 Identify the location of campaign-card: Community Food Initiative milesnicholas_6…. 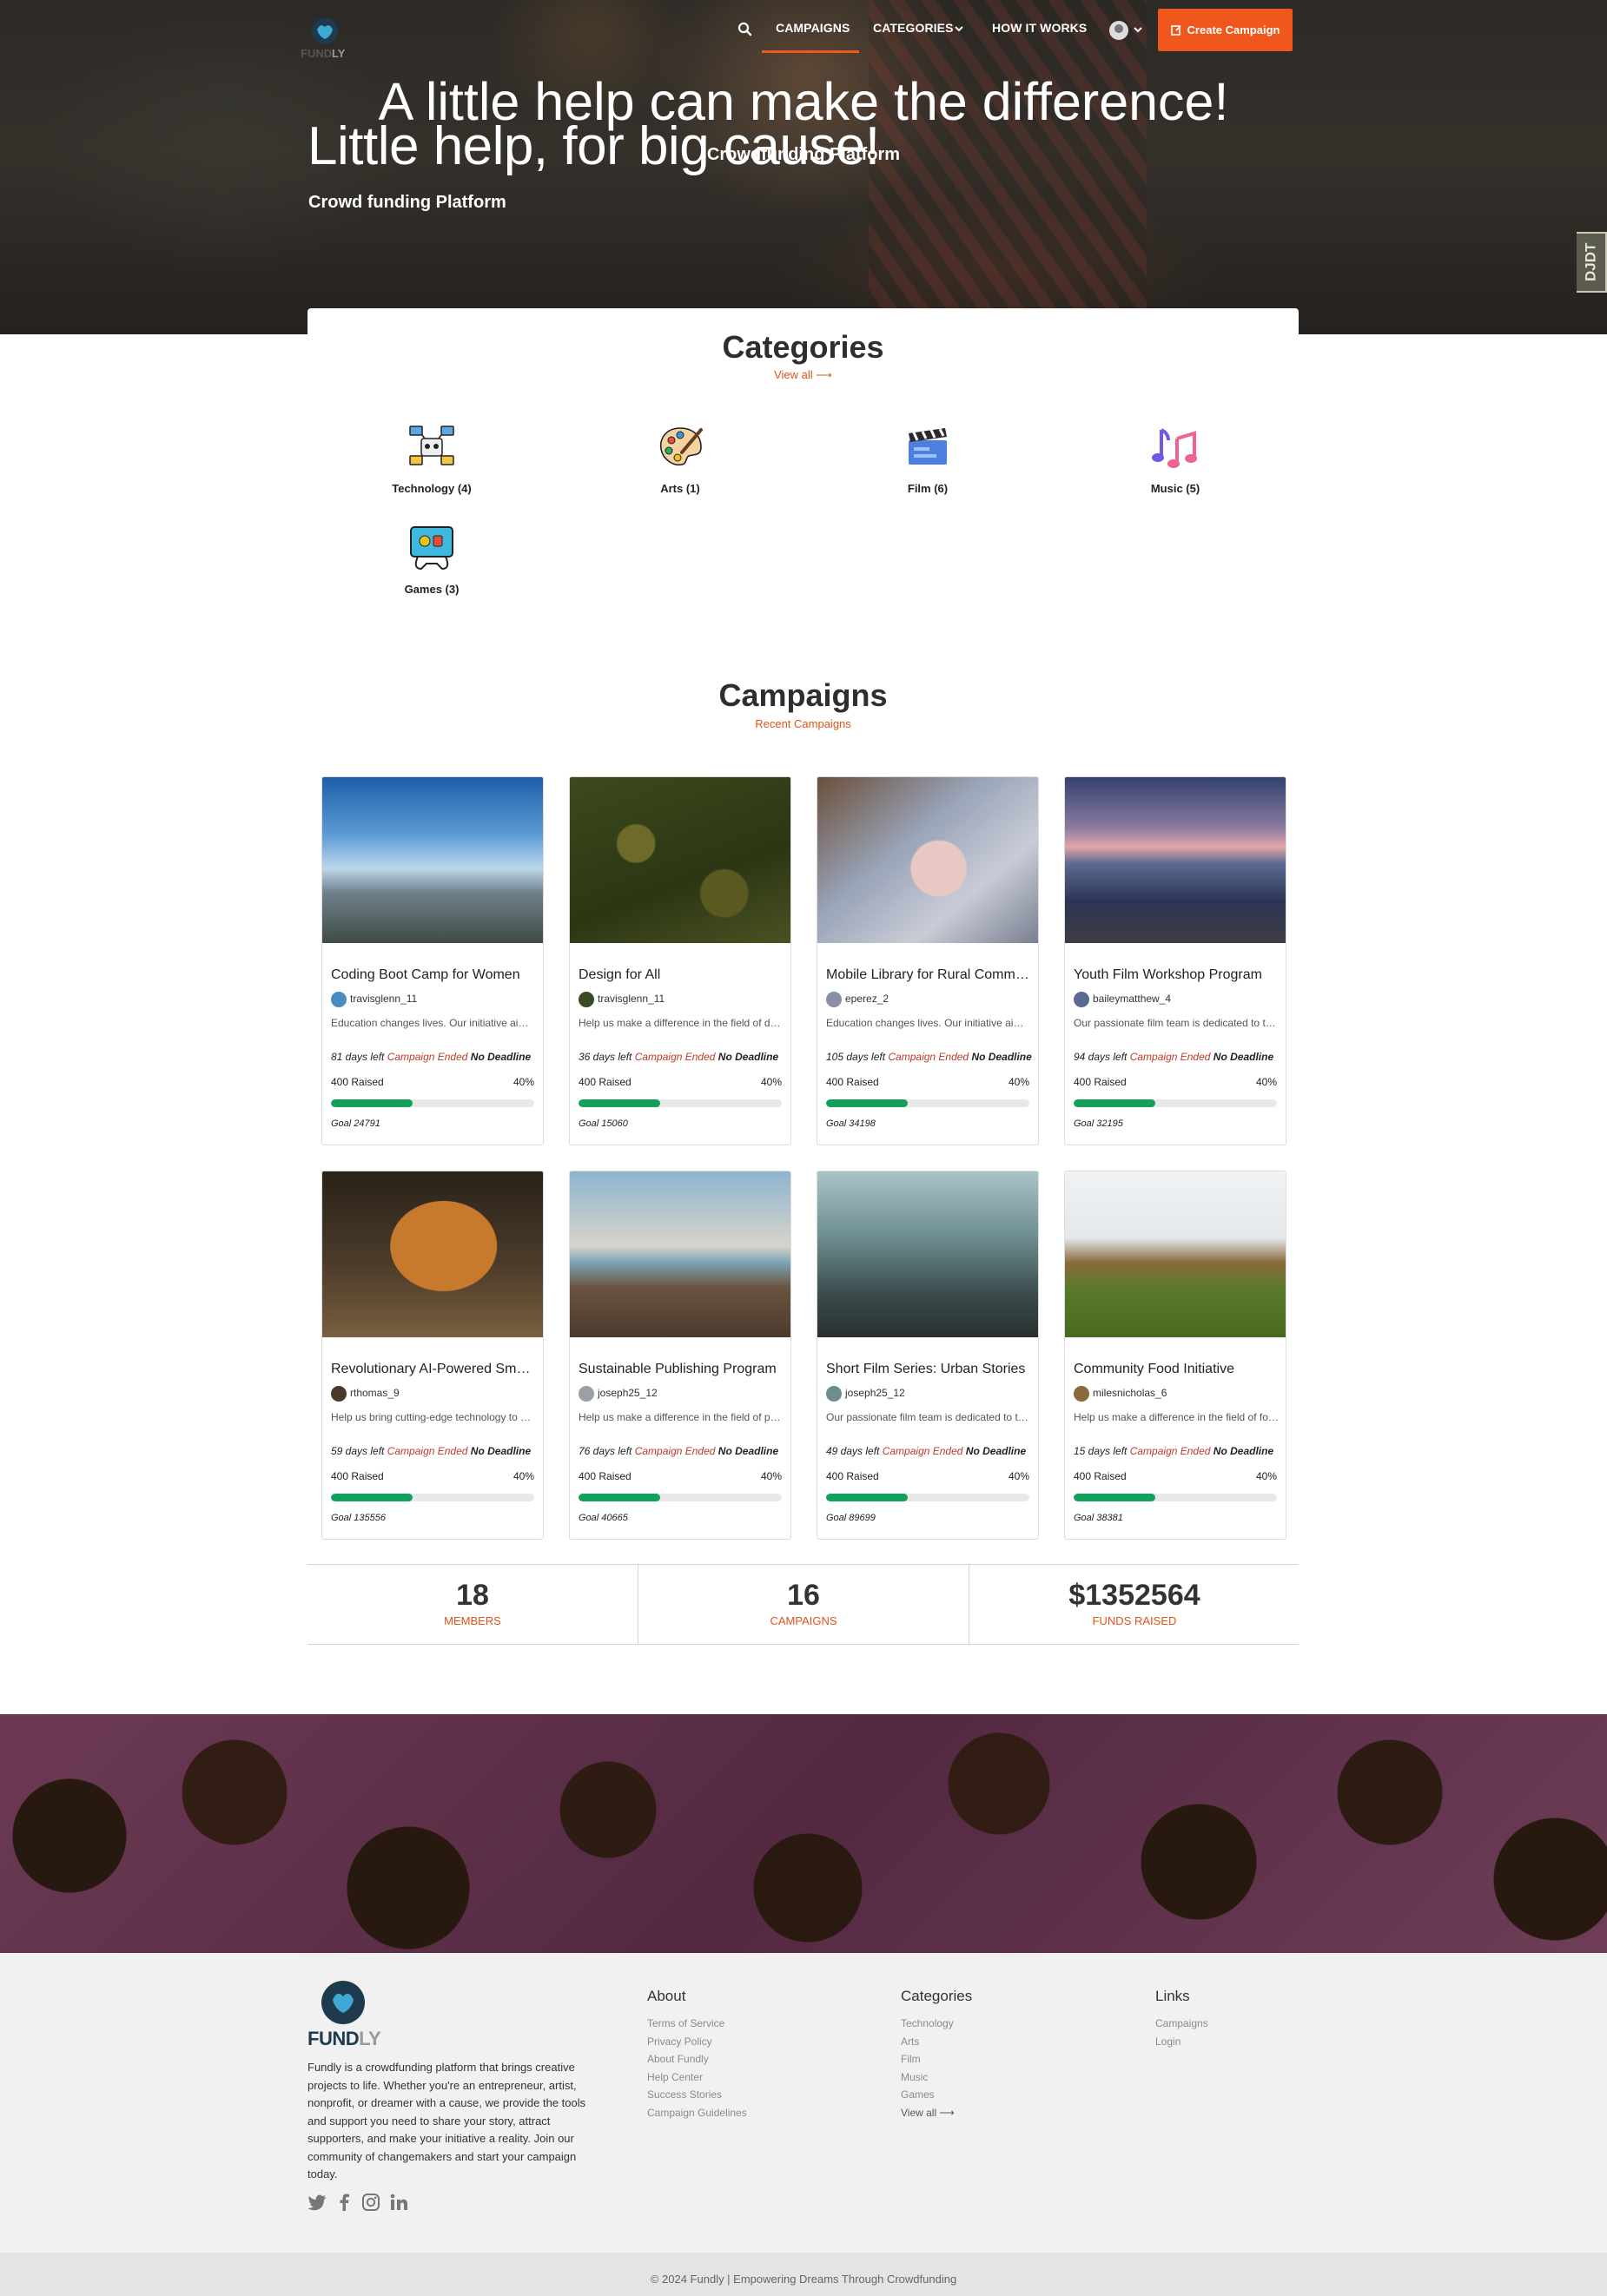
(1175, 1355).